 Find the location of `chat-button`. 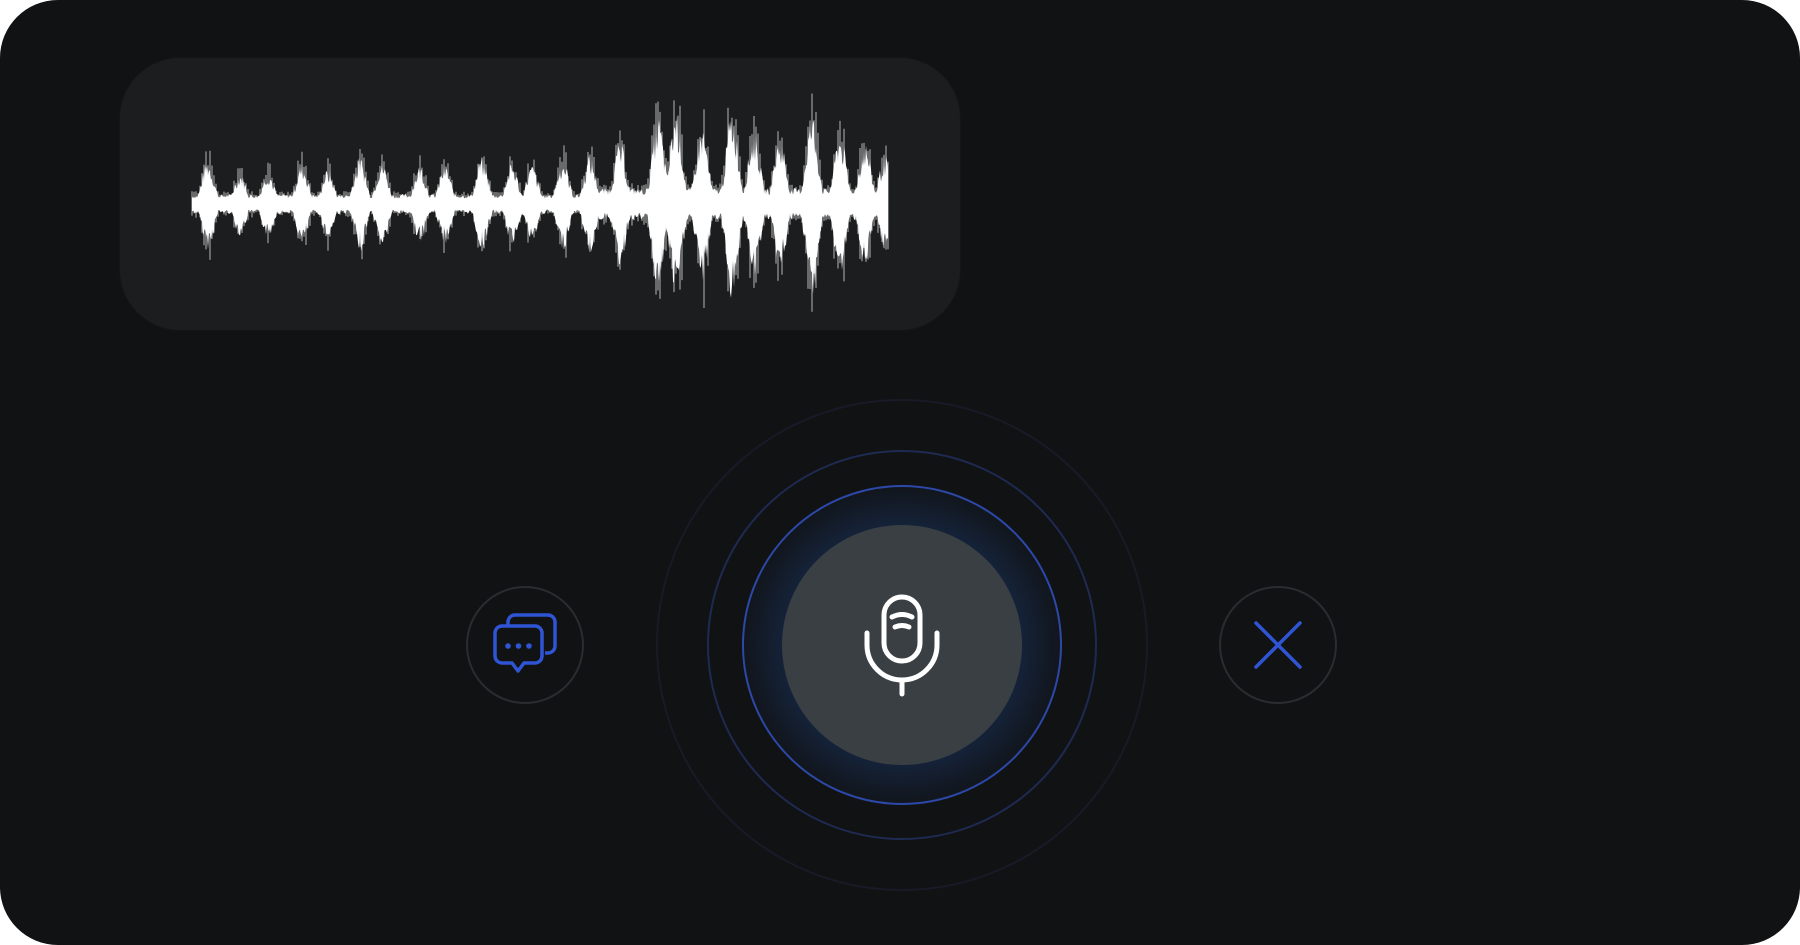

chat-button is located at coordinates (525, 645).